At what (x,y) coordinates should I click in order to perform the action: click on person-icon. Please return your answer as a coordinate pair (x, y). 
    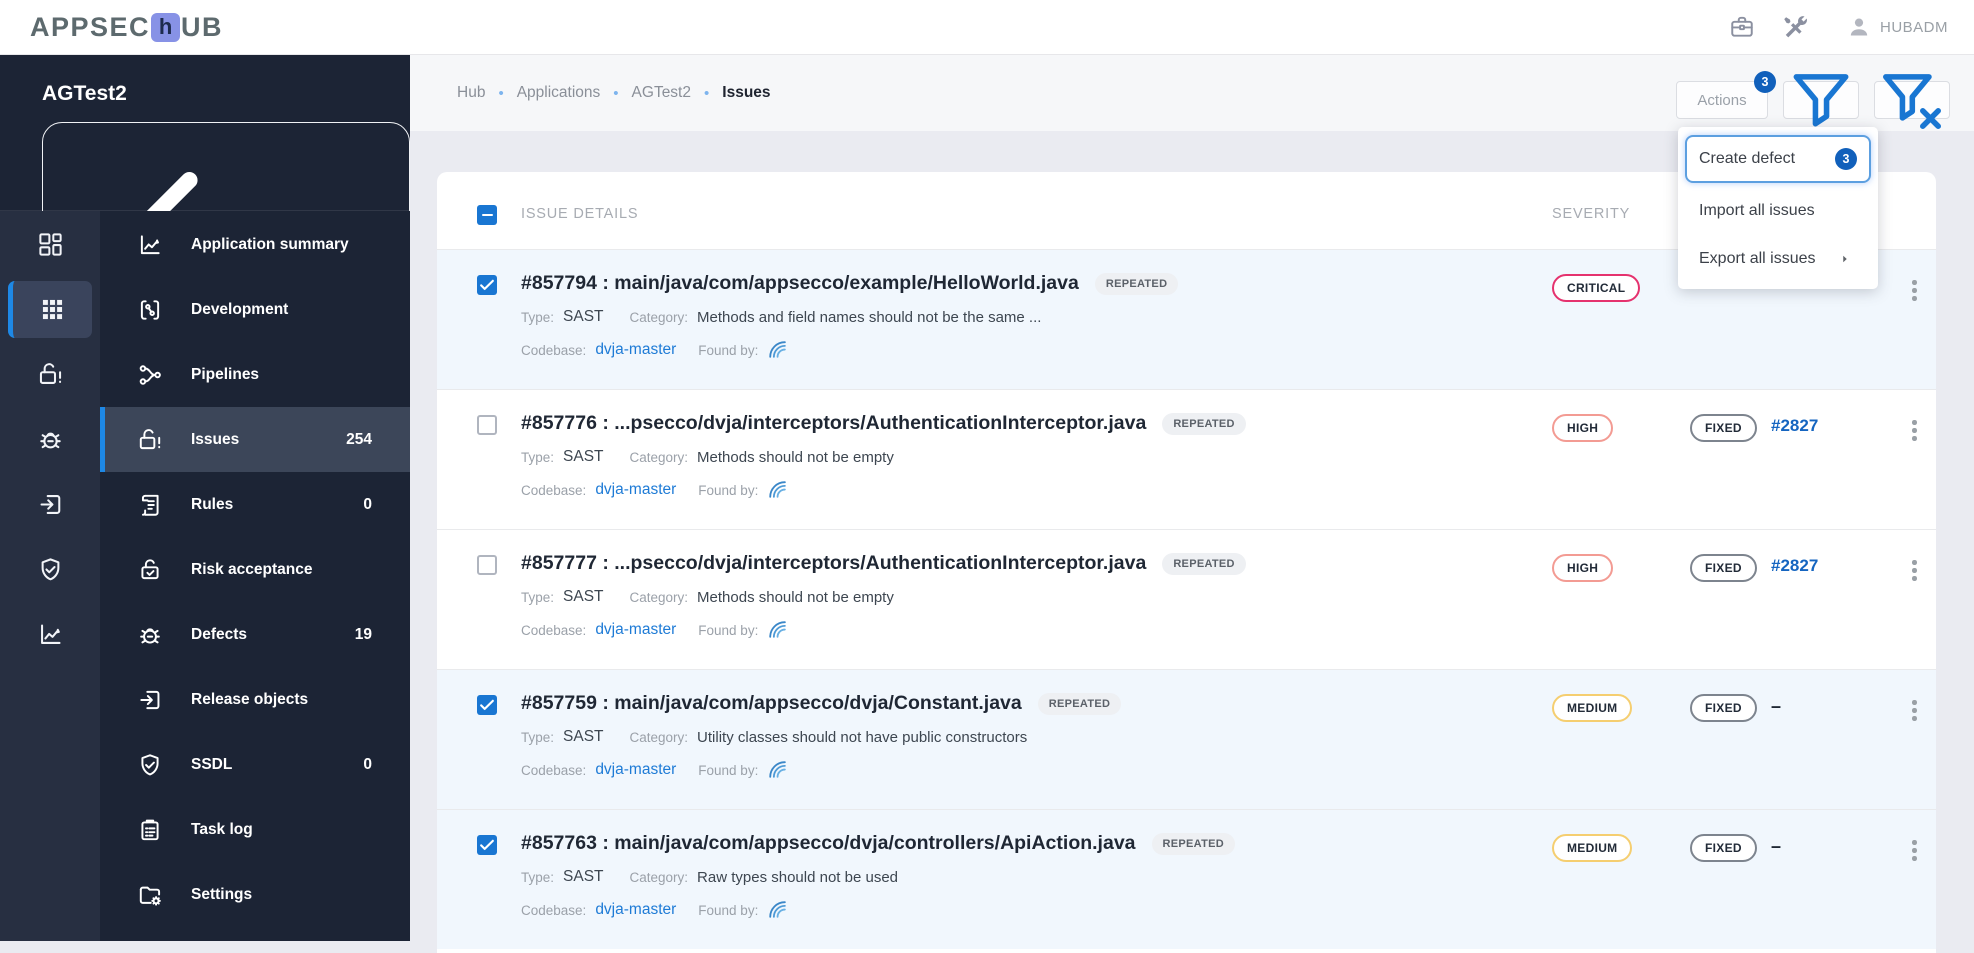
    Looking at the image, I should click on (1859, 27).